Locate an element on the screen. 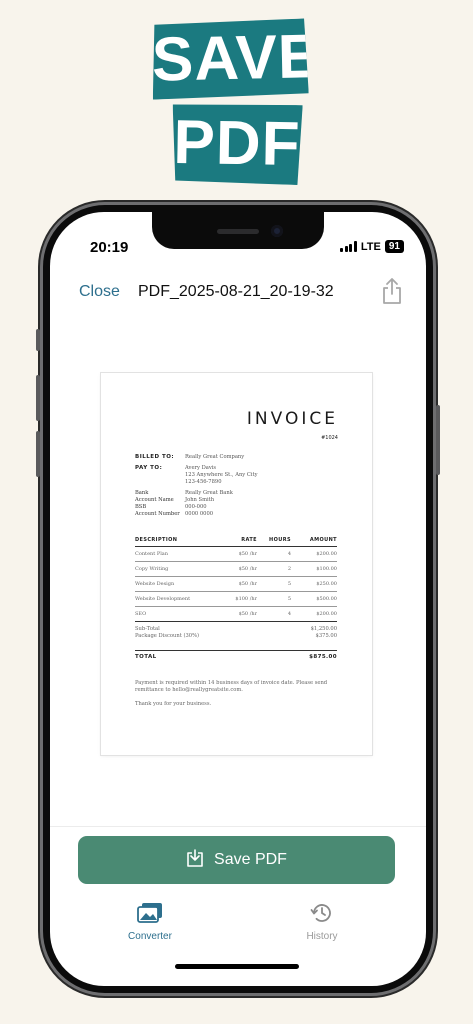 The image size is (473, 1024). tab-converter: Converter is located at coordinates (150, 922).